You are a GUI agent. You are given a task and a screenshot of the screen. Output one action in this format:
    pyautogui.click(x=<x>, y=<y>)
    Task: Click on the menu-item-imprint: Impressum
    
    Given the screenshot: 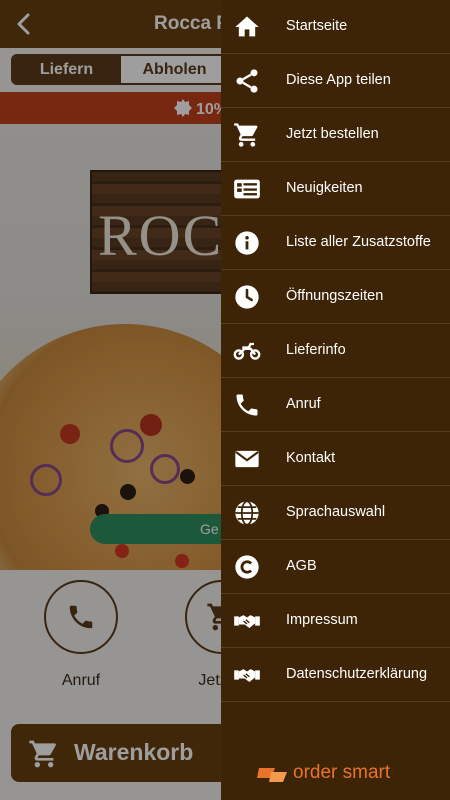 What is the action you would take?
    pyautogui.click(x=335, y=621)
    